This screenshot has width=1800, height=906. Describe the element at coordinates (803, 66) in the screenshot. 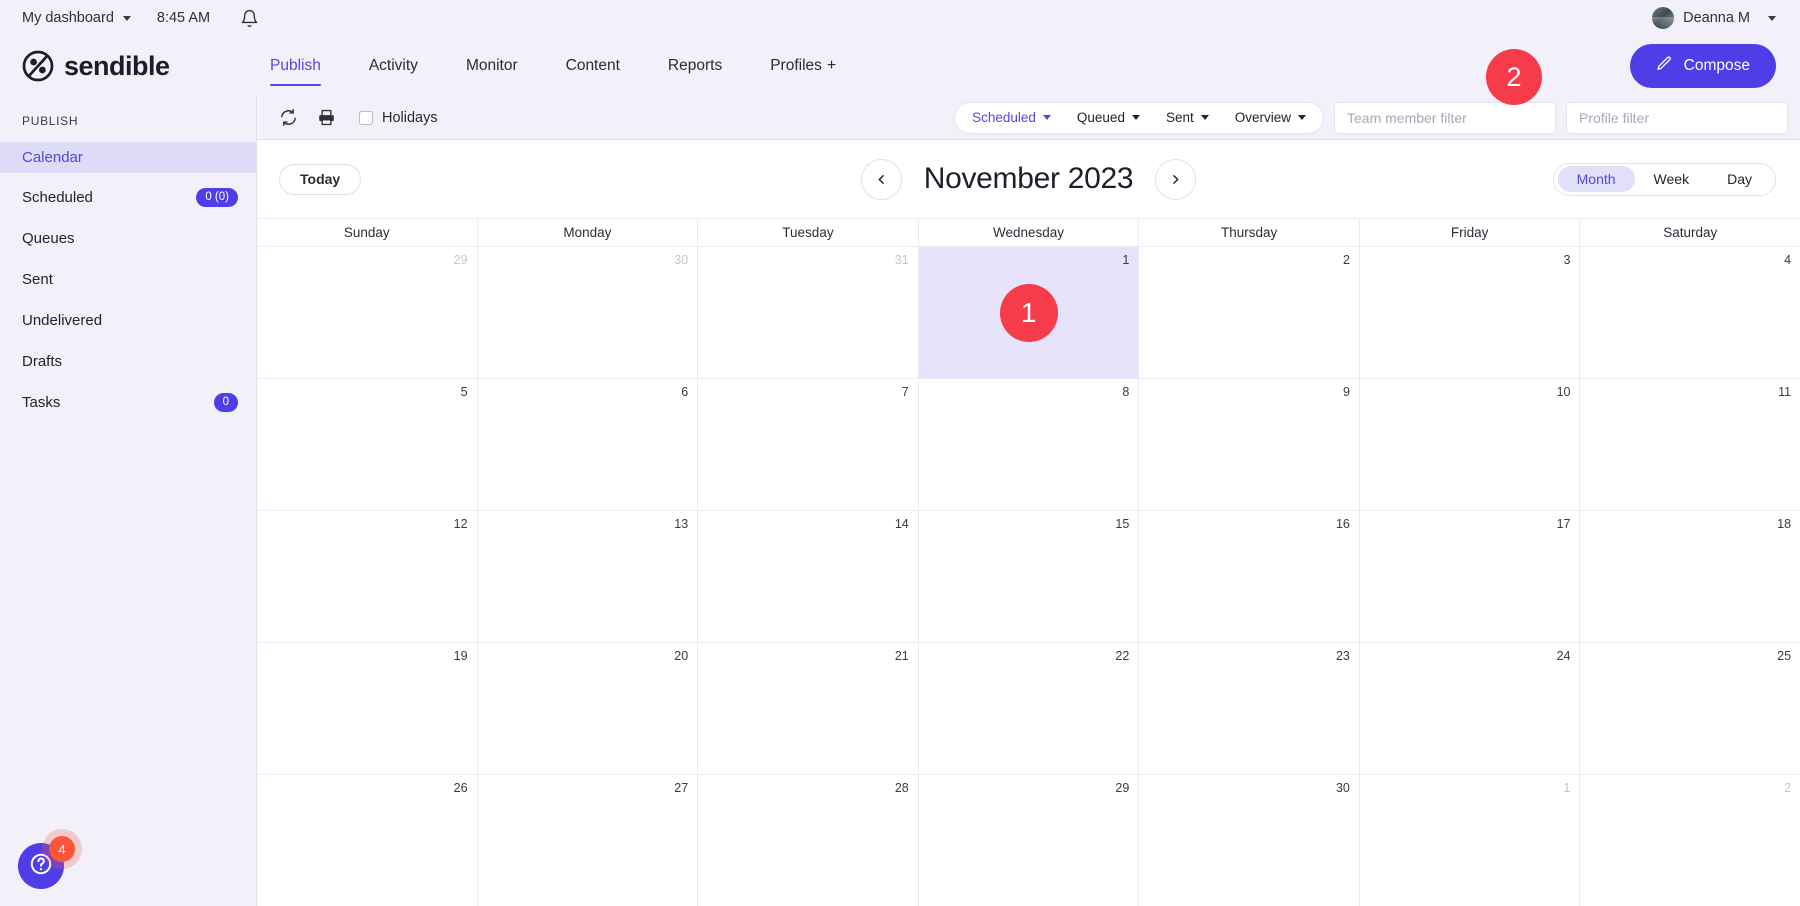

I see `nav-tab-profiles: Profiles +` at that location.